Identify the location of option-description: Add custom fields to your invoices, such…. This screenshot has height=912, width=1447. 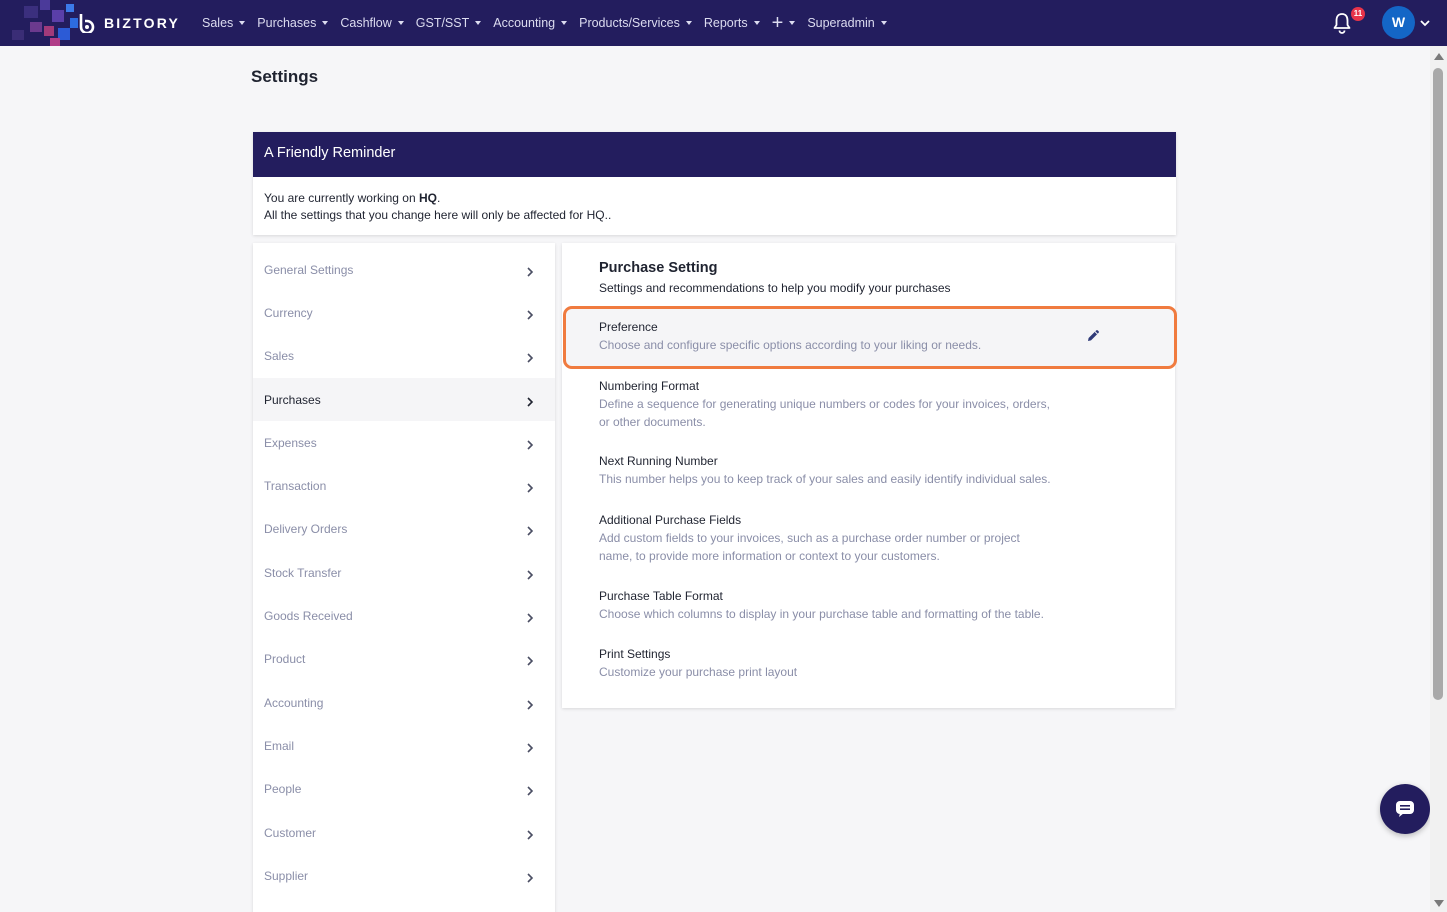
(809, 547).